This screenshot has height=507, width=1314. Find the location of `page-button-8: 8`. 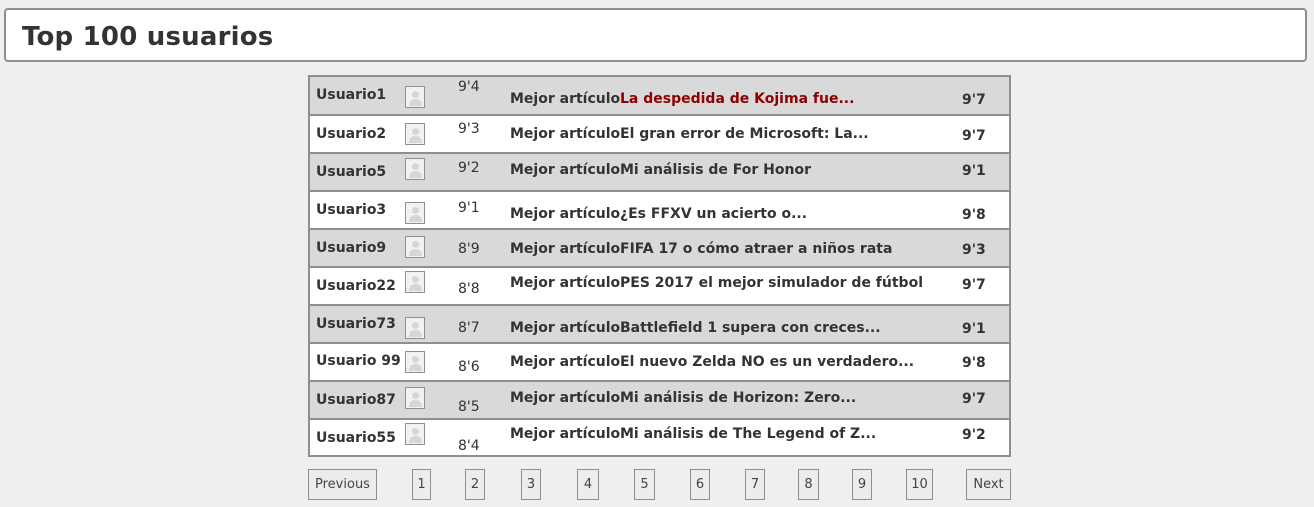

page-button-8: 8 is located at coordinates (808, 484).